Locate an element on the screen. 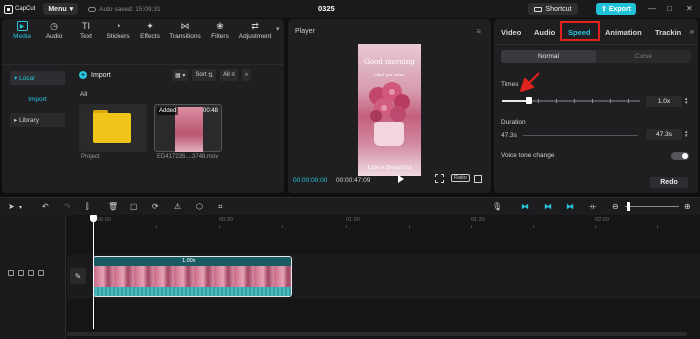  tab-animation: Animation is located at coordinates (623, 32).